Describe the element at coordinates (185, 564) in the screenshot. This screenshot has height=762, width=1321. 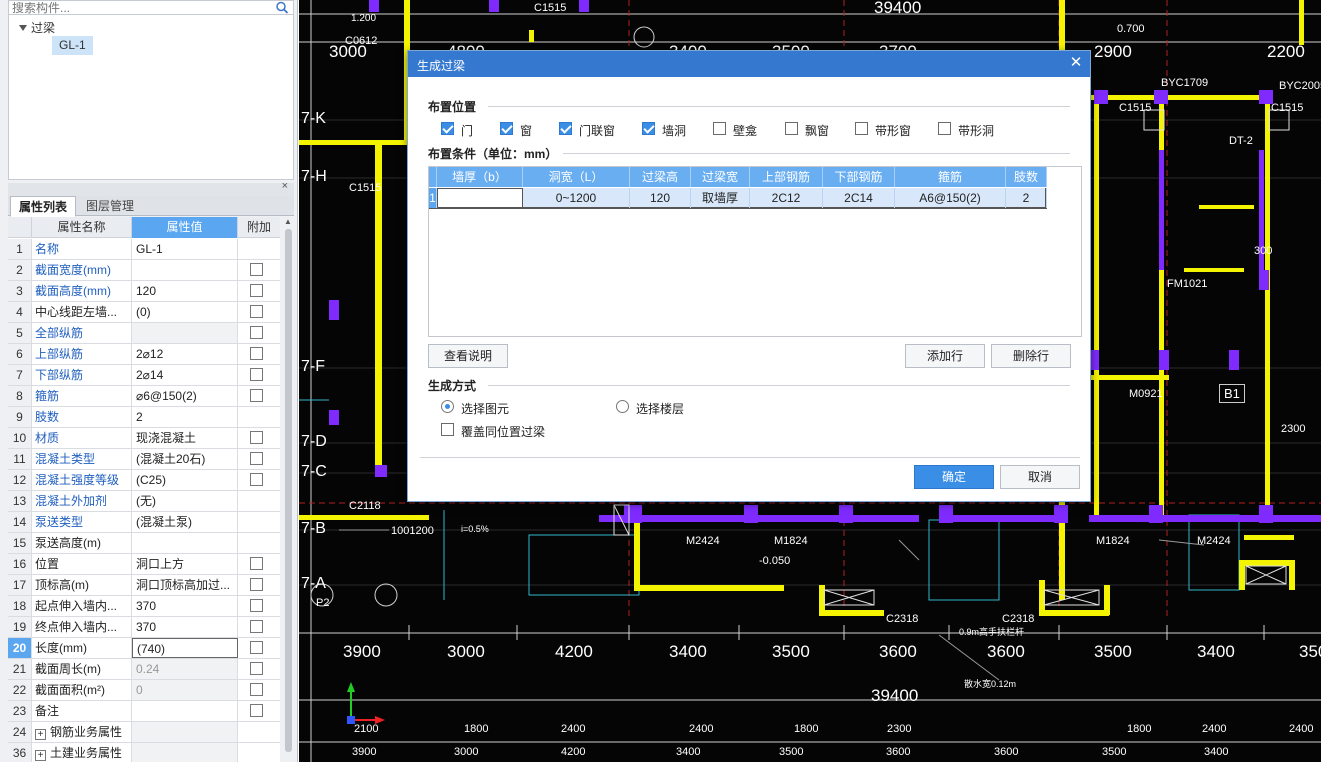
I see `property-value: 洞口上方` at that location.